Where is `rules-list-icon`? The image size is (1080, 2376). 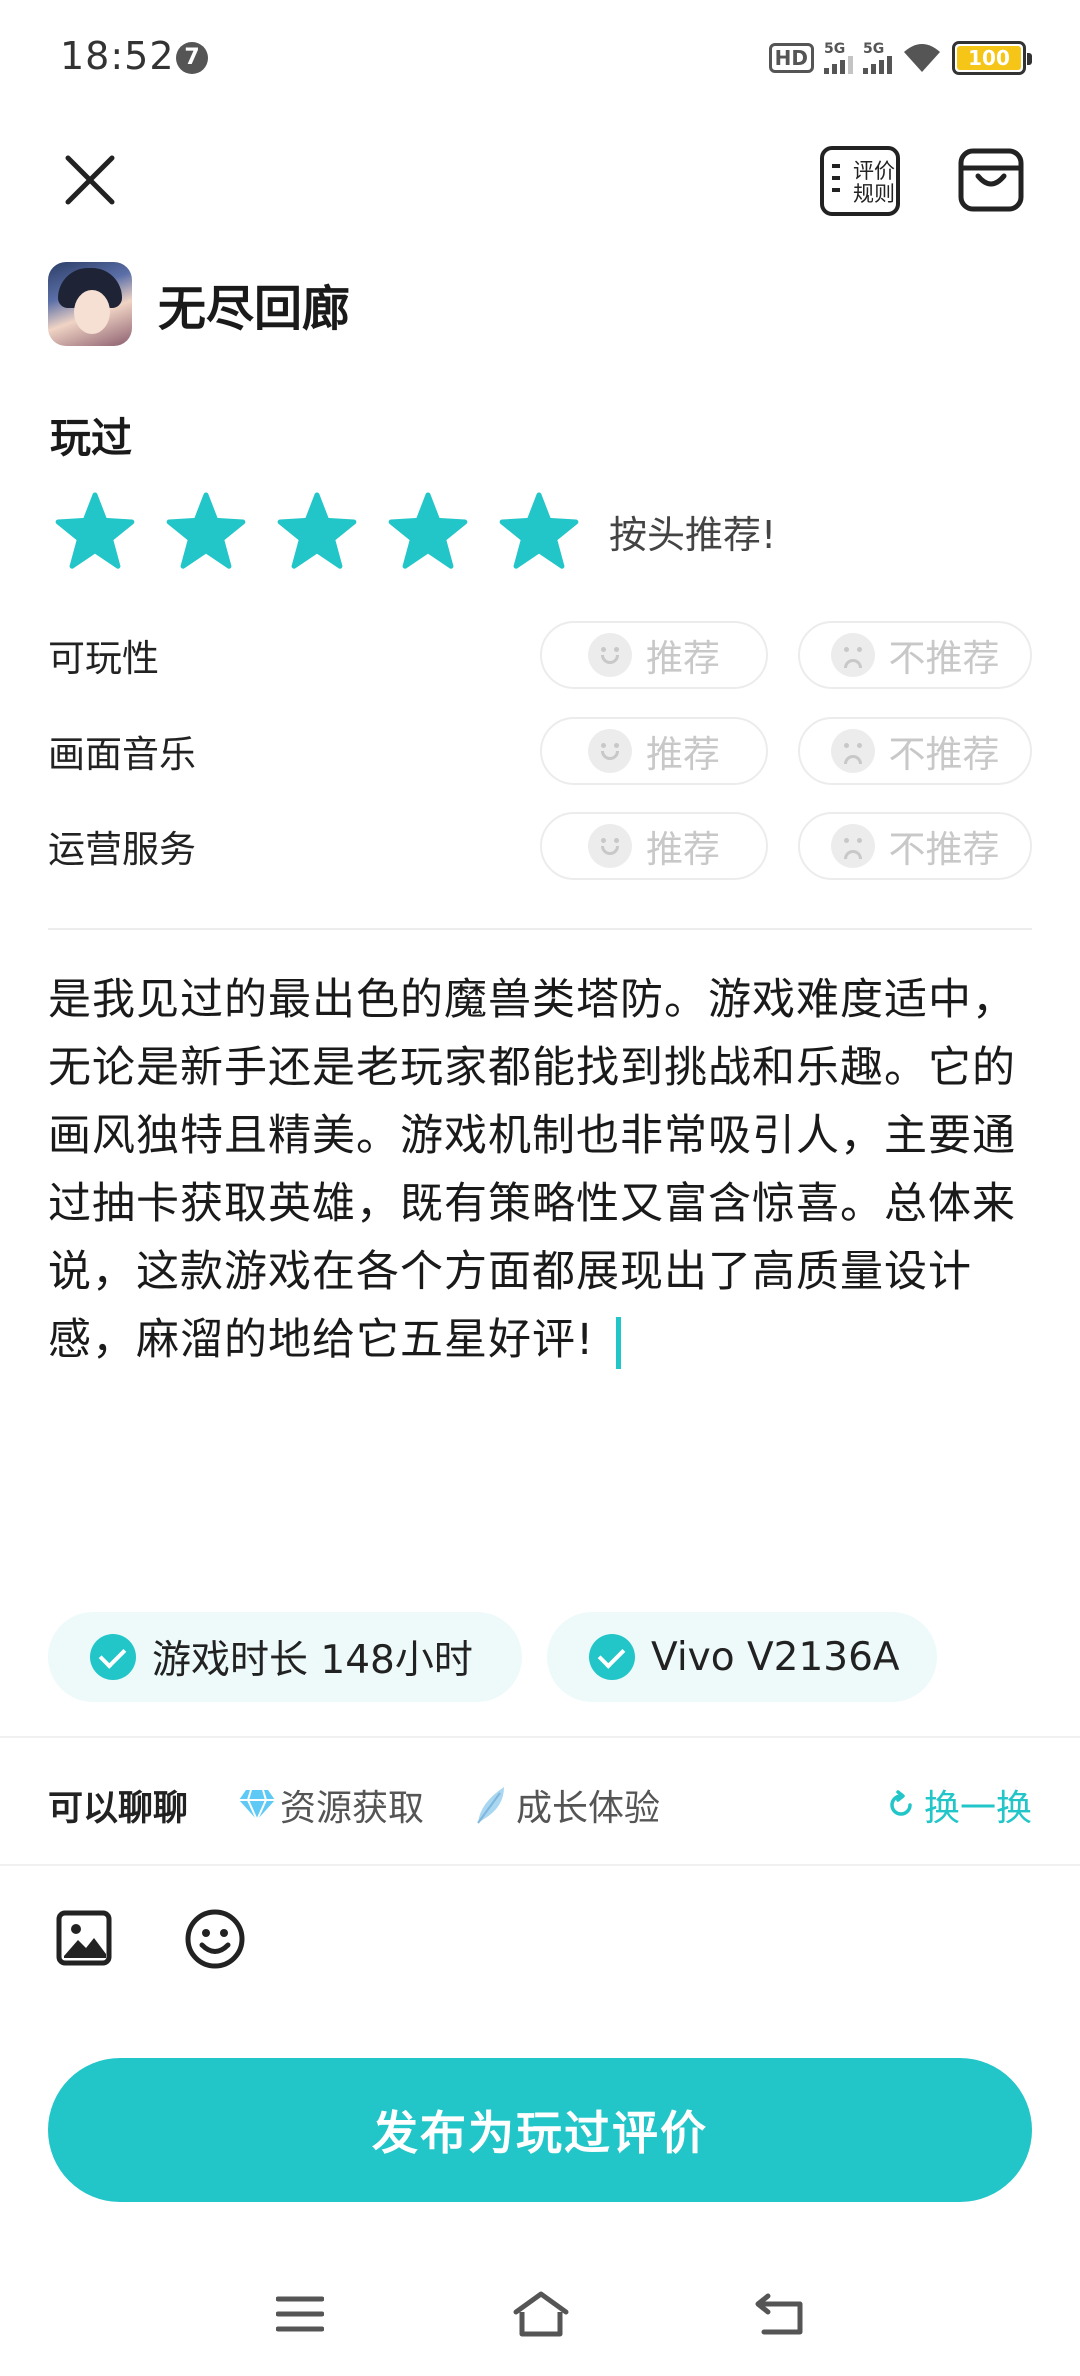
rules-list-icon is located at coordinates (836, 178).